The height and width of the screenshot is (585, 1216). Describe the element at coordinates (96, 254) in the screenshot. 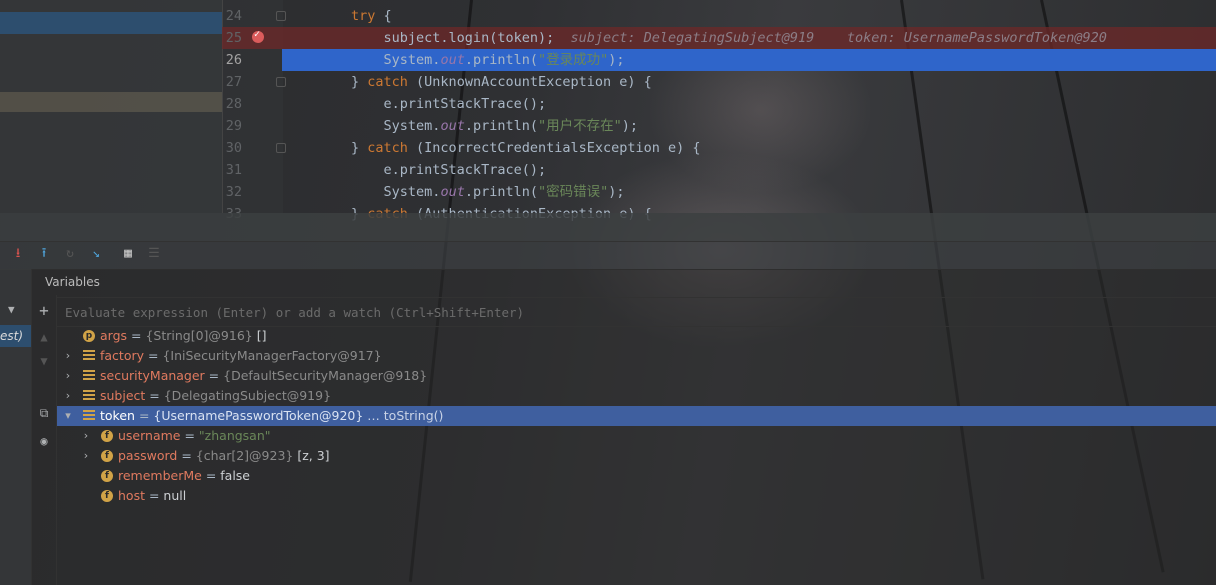

I see `evaluate-expression-icon: ↘` at that location.